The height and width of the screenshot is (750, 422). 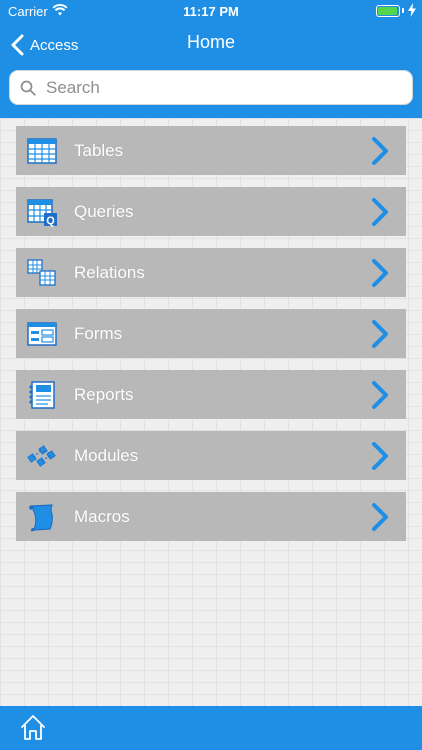 I want to click on battery-fill, so click(x=387, y=11).